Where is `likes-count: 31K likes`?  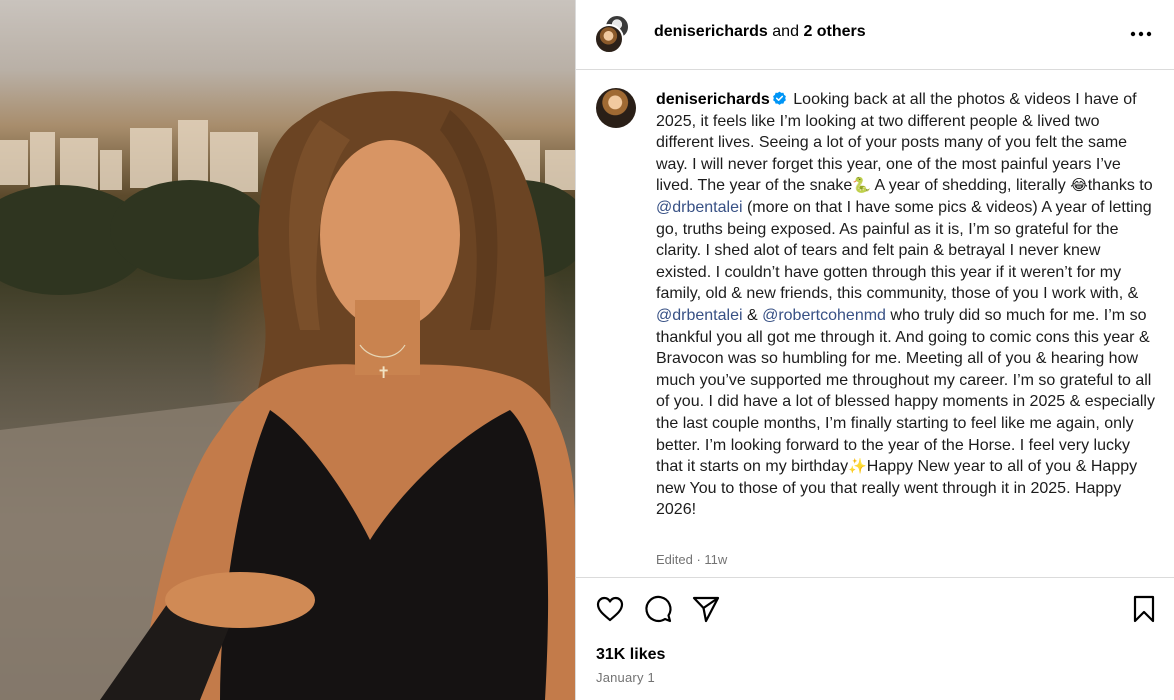 likes-count: 31K likes is located at coordinates (630, 655).